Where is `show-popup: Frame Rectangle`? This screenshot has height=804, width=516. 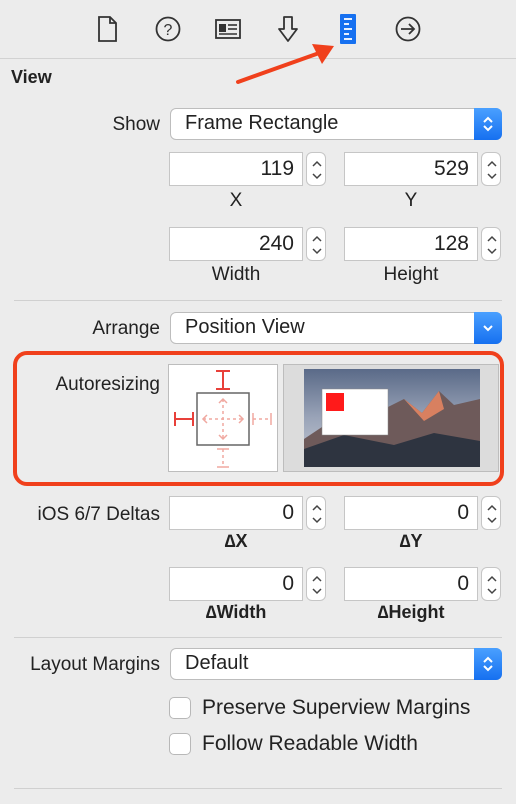
show-popup: Frame Rectangle is located at coordinates (336, 124).